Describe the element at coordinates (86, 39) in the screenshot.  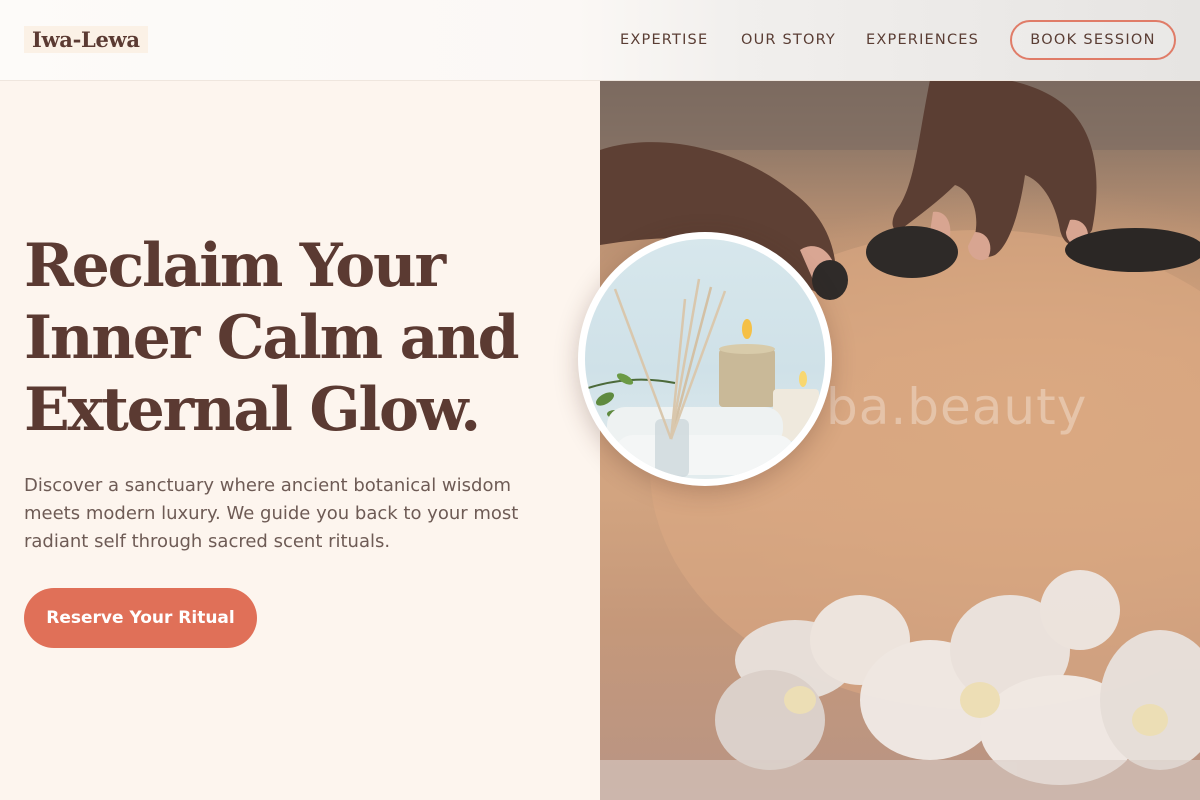
I see `logo: Iwa-Lewa` at that location.